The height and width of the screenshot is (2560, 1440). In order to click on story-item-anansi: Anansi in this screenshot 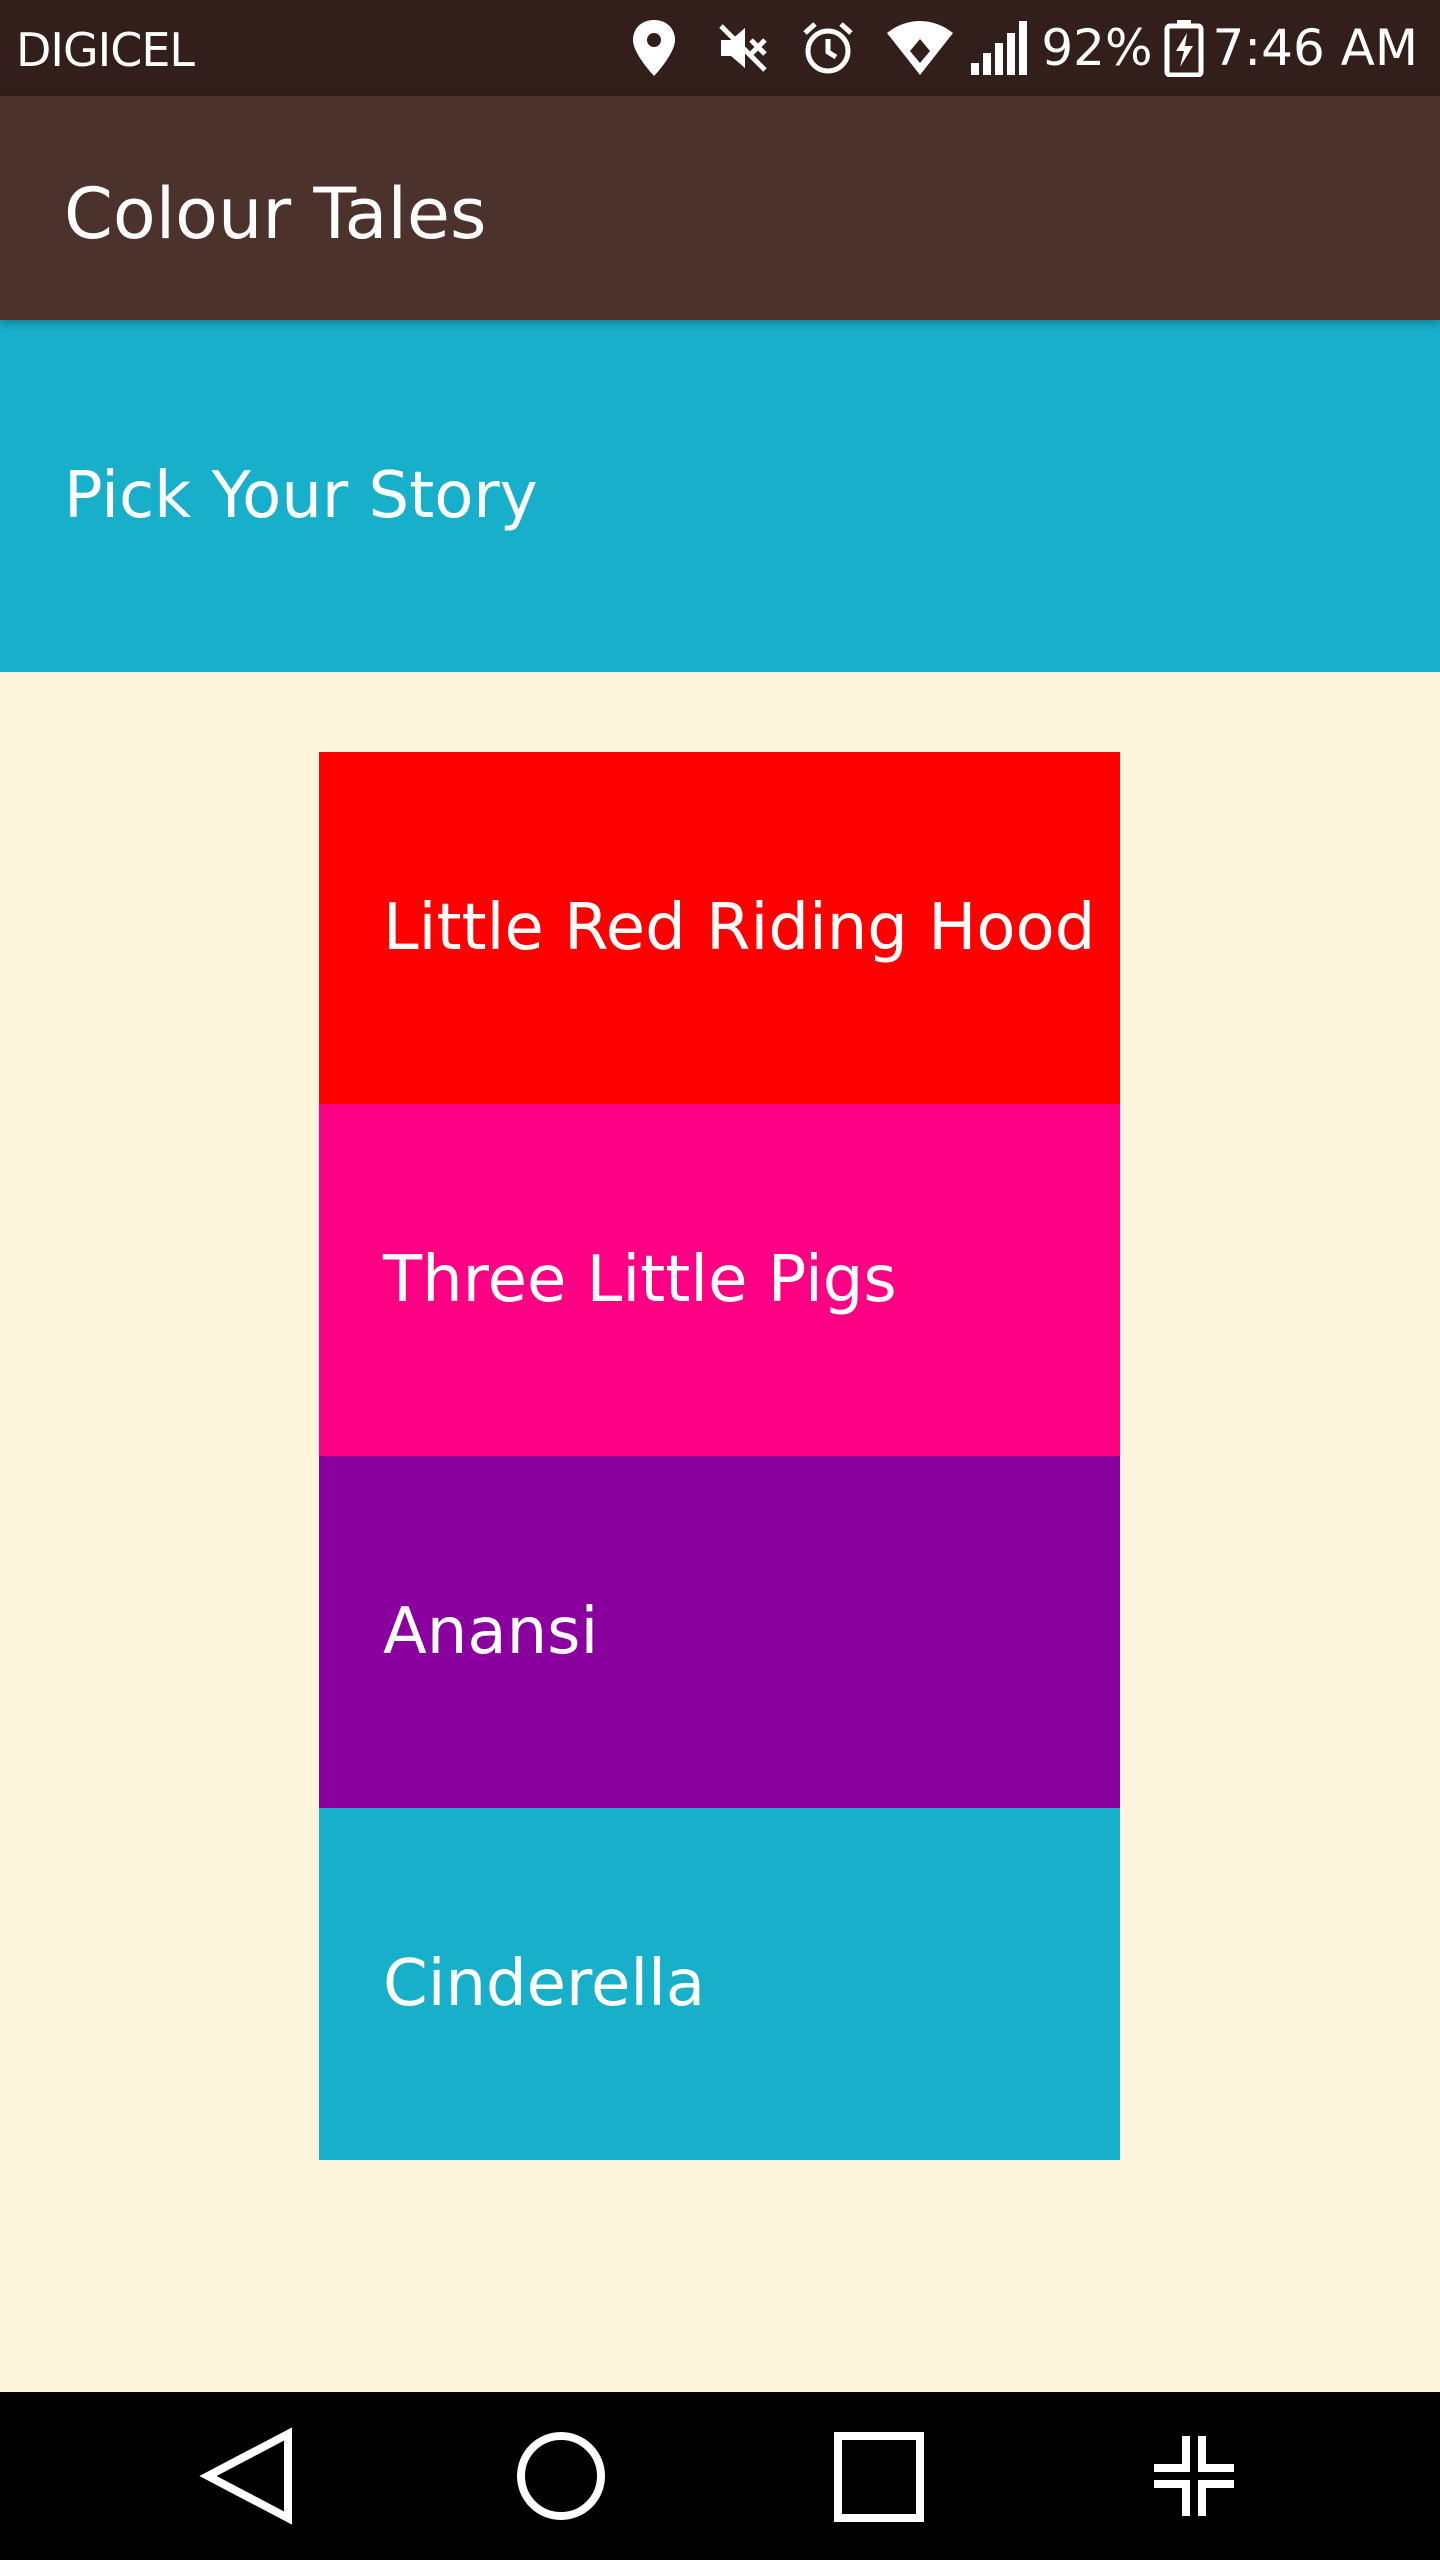, I will do `click(719, 1632)`.